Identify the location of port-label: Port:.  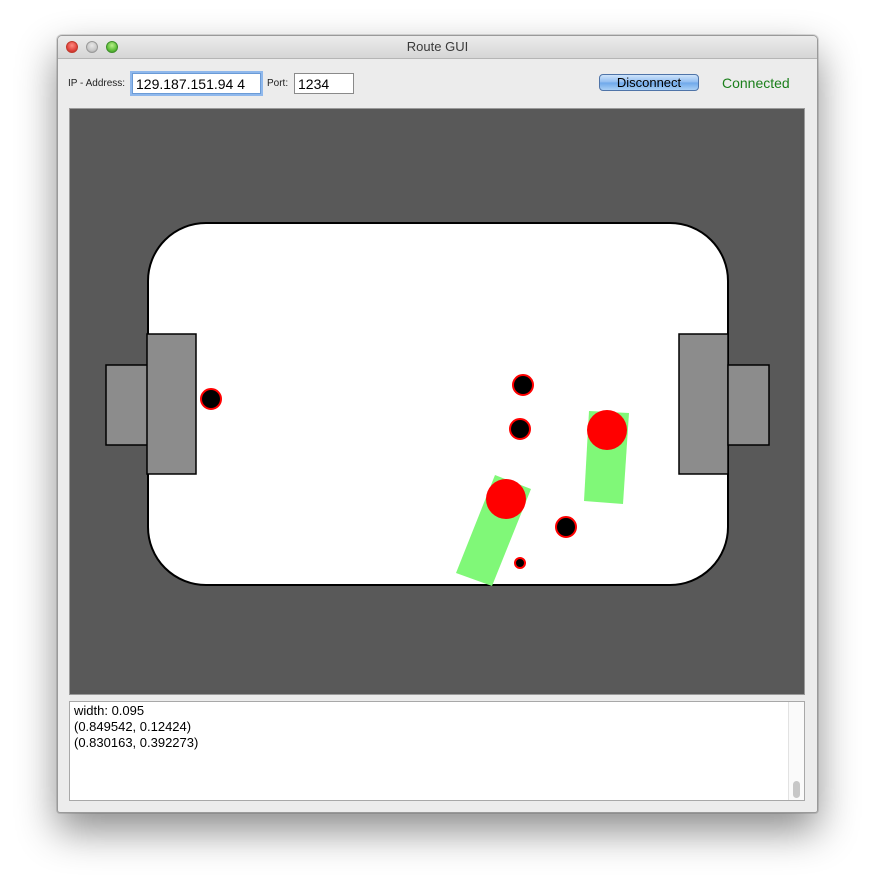
(278, 83).